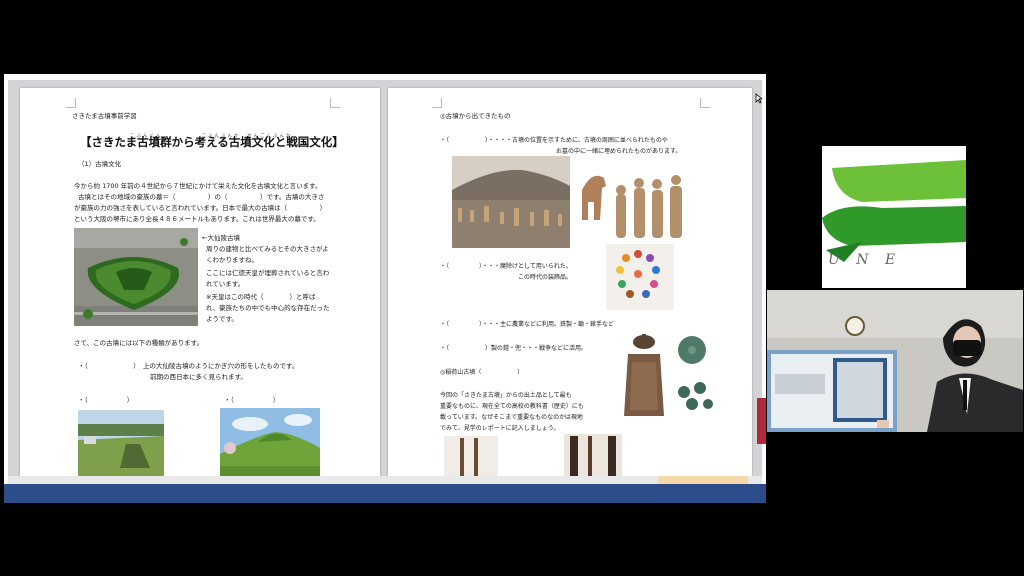 The width and height of the screenshot is (1024, 576). I want to click on paragraph-line: お墓の中に一緒に埋められたものがあります。, so click(619, 151).